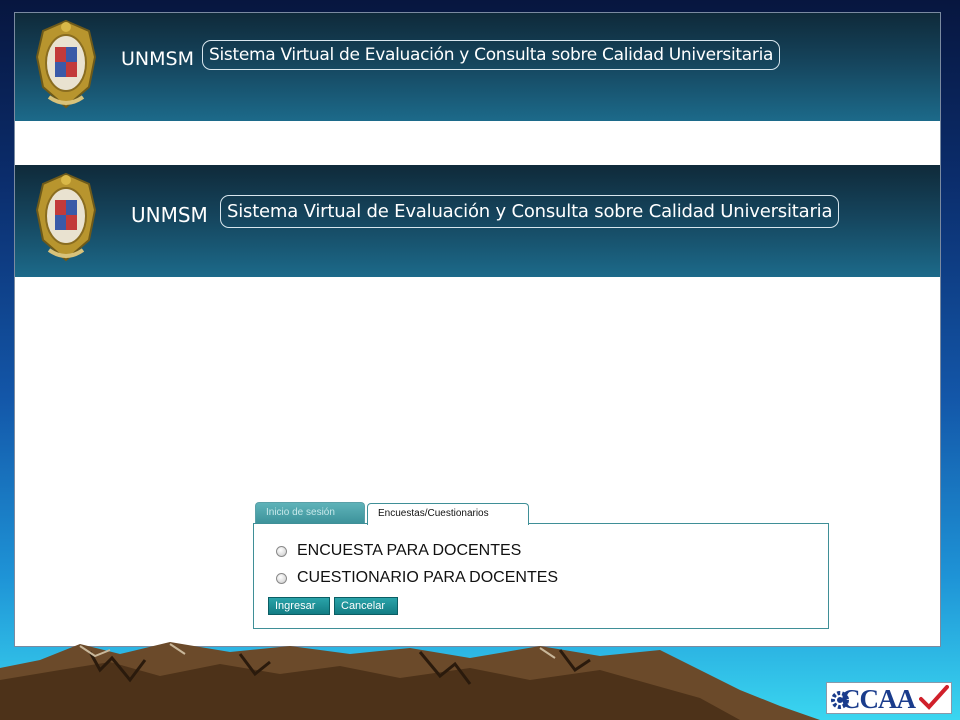 The height and width of the screenshot is (720, 960). What do you see at coordinates (428, 577) in the screenshot?
I see `option-label: CUESTIONARIO PARA DOCENTES` at bounding box center [428, 577].